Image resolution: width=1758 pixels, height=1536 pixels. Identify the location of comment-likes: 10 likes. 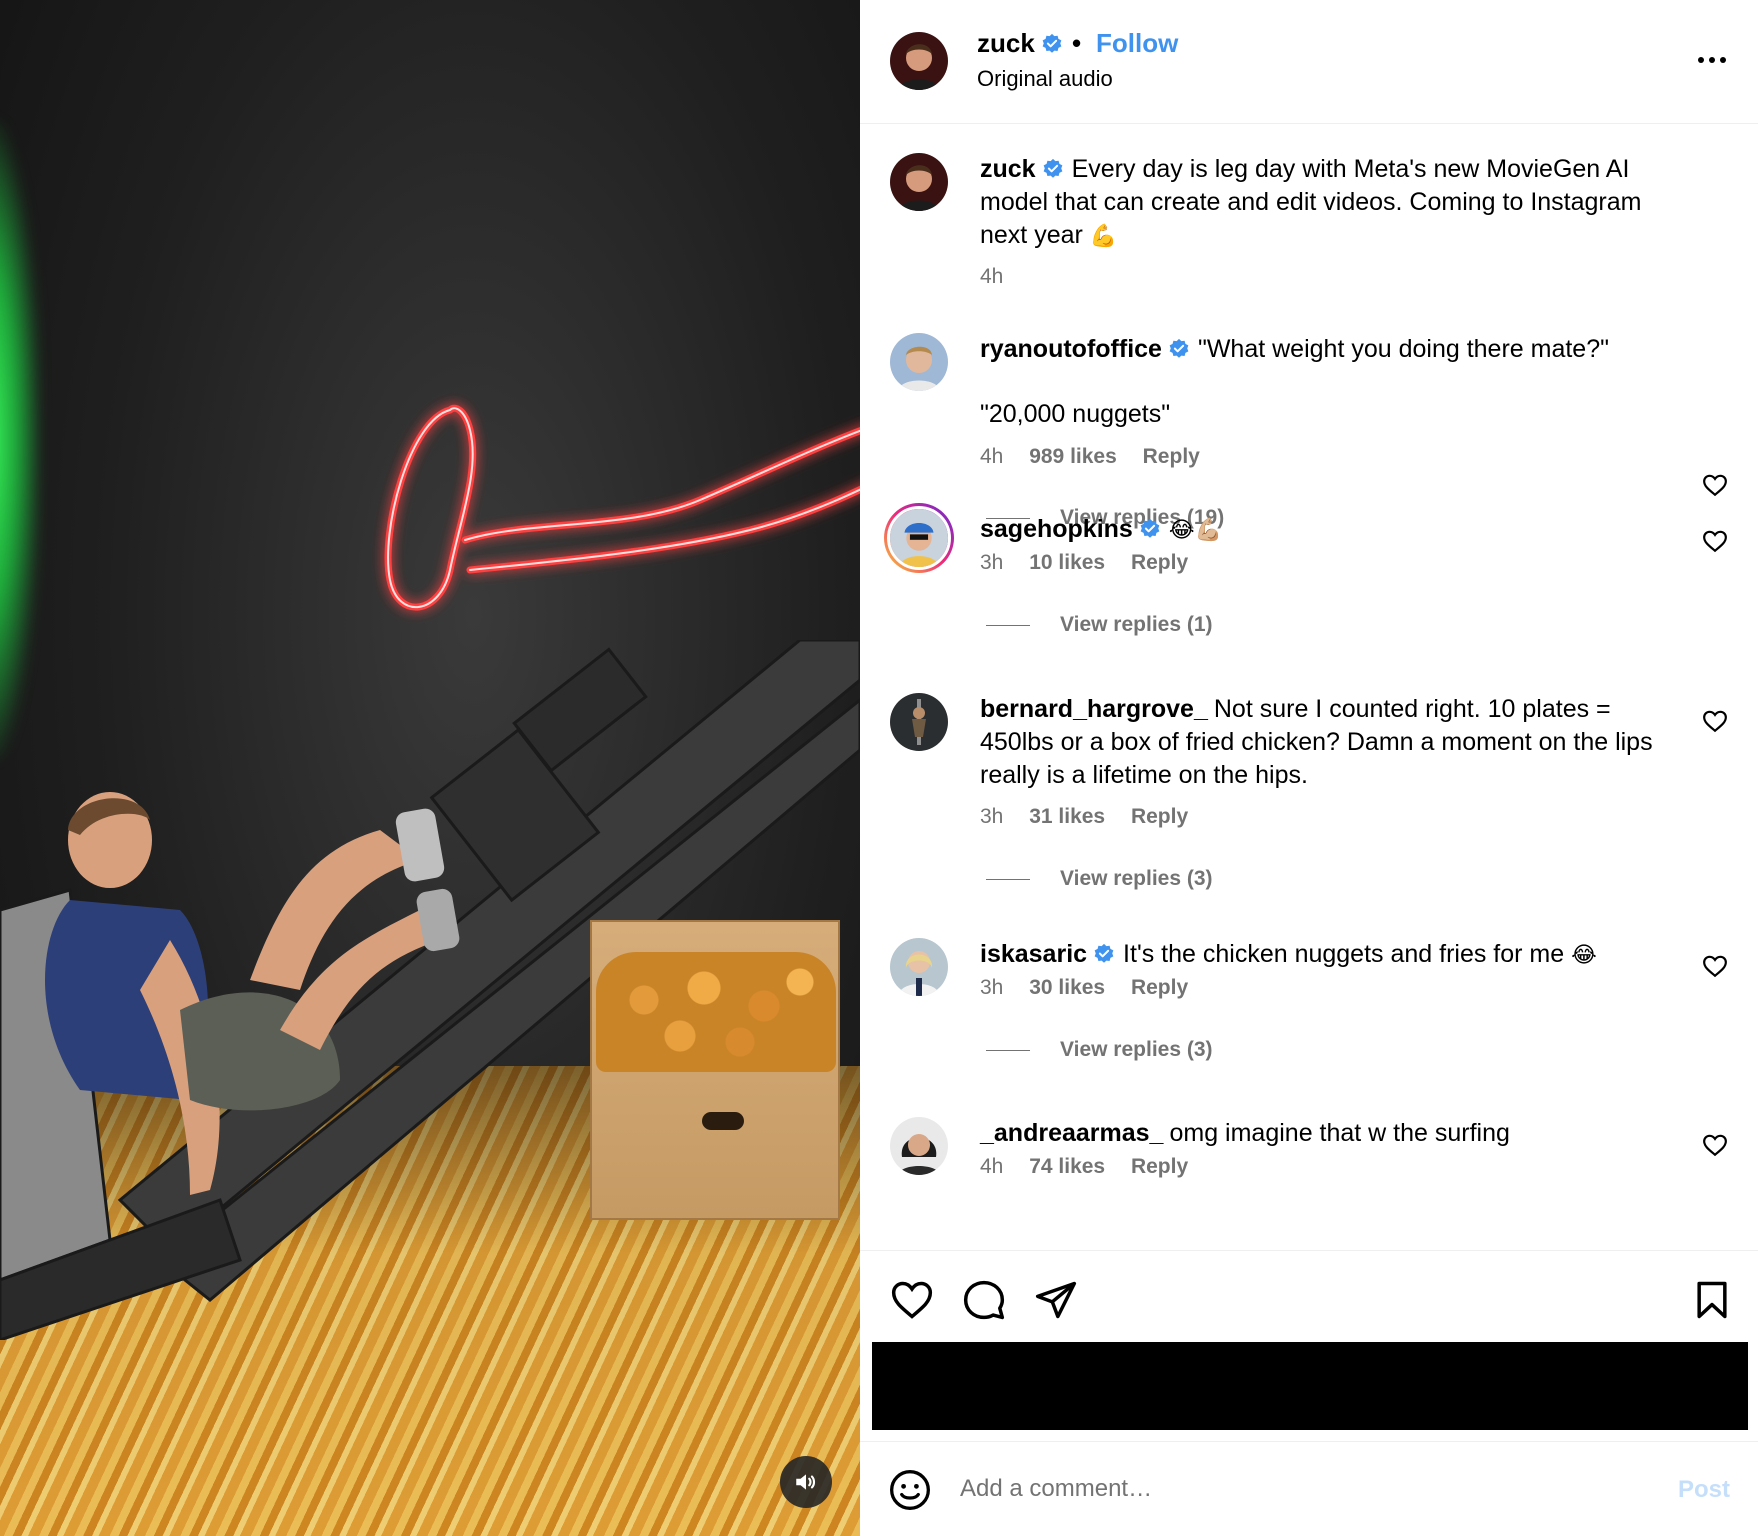
(1067, 562).